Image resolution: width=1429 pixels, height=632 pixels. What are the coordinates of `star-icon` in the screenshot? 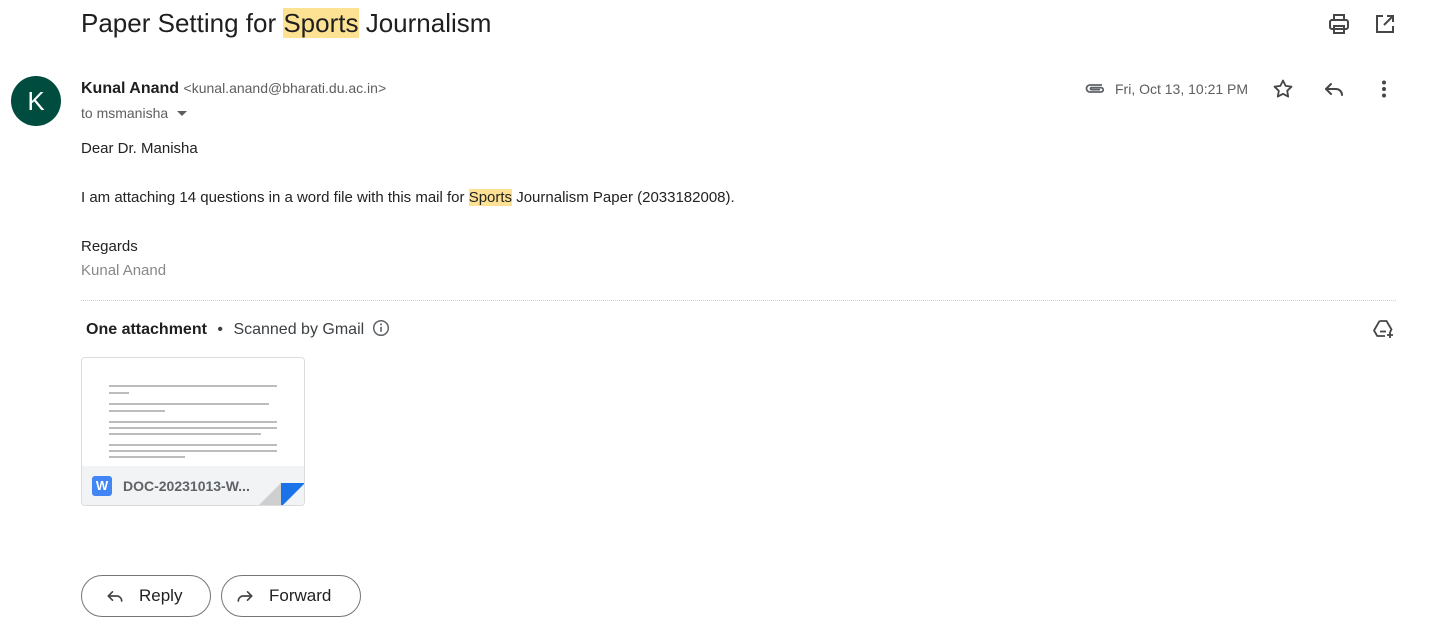 It's located at (1283, 89).